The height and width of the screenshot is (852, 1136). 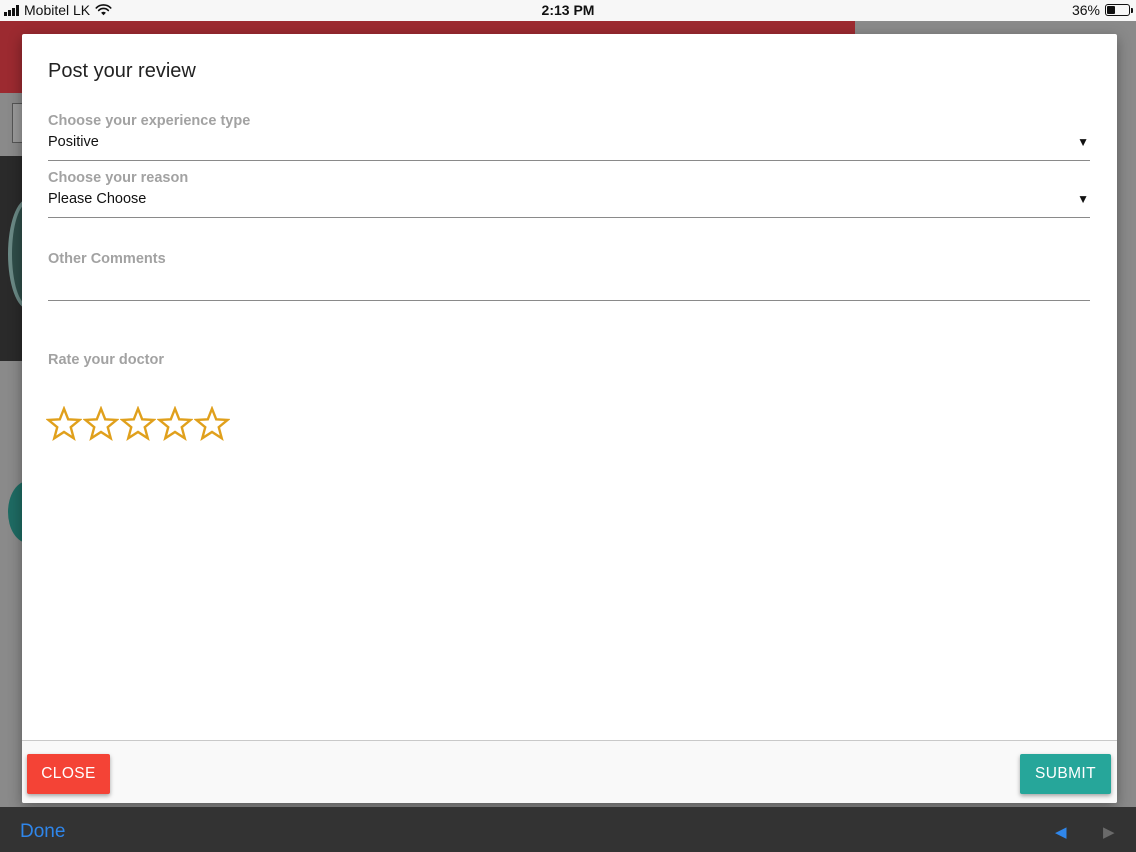 I want to click on modal-footer: CLOSE SUBMIT, so click(x=569, y=771).